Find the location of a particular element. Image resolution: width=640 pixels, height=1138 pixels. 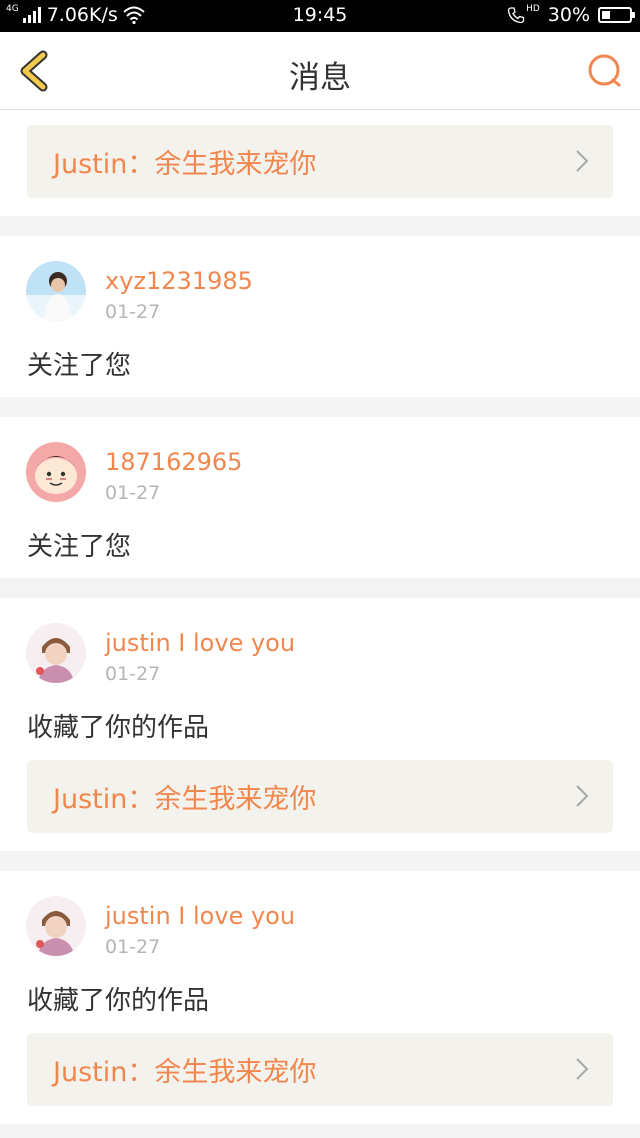

username: xyz1231985 is located at coordinates (179, 281).